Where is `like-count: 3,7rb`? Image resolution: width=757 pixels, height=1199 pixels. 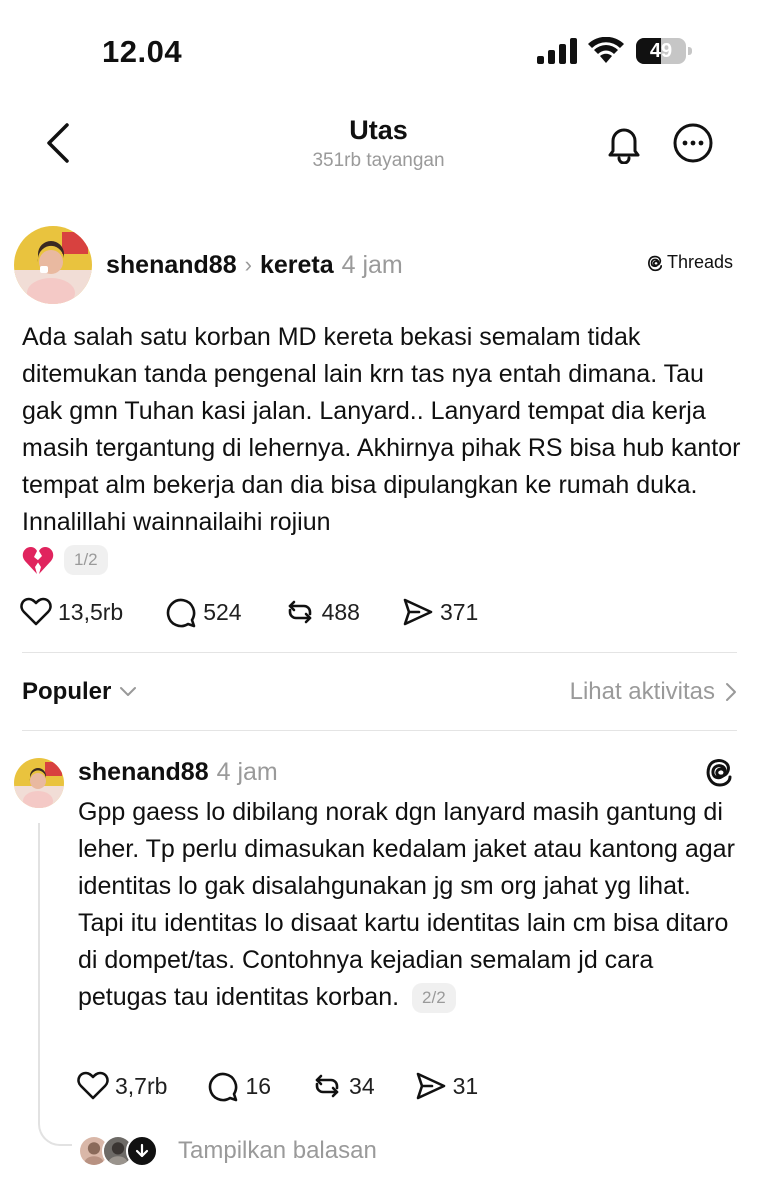
like-count: 3,7rb is located at coordinates (141, 1085).